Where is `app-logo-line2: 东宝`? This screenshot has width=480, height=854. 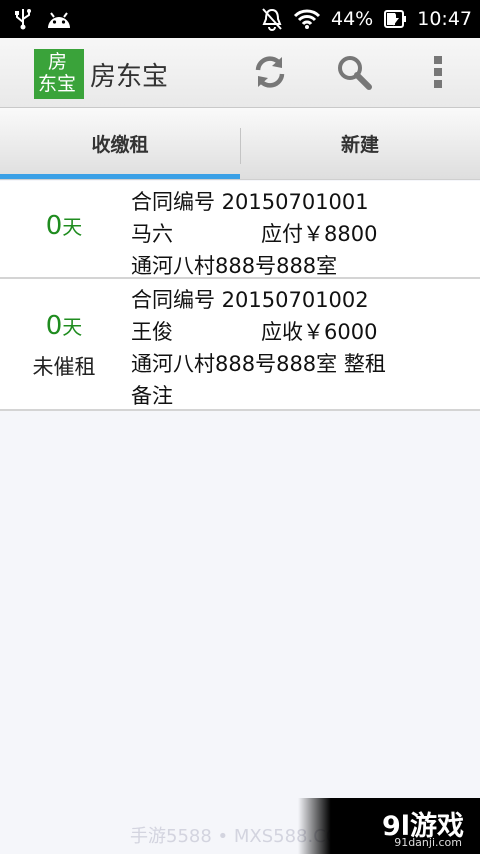
app-logo-line2: 东宝 is located at coordinates (57, 84).